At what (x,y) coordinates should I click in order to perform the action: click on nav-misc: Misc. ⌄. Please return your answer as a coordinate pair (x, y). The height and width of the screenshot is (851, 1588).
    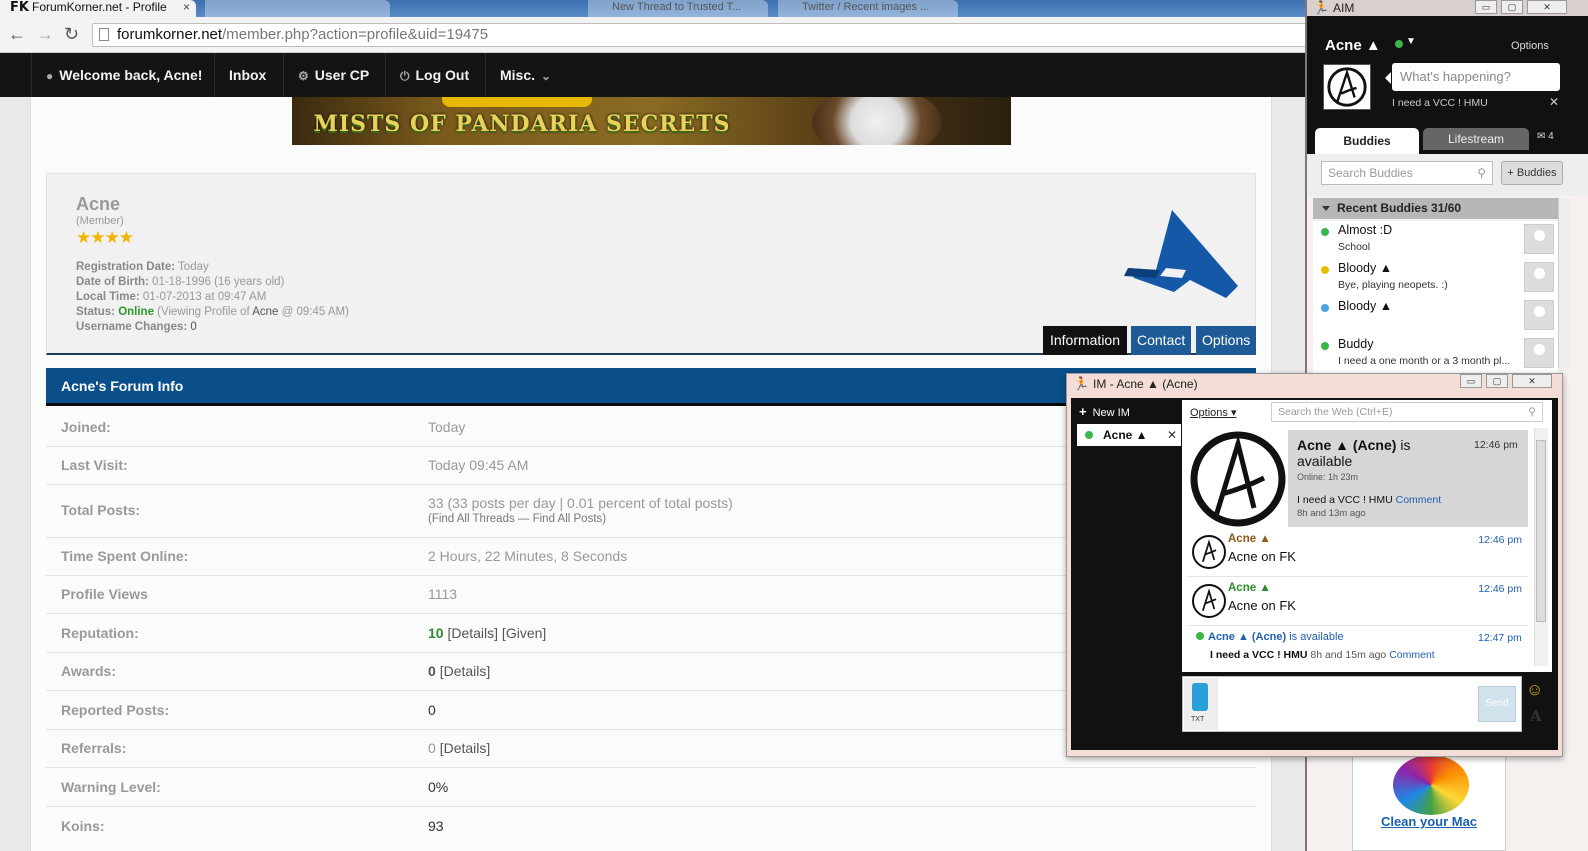
    Looking at the image, I should click on (528, 75).